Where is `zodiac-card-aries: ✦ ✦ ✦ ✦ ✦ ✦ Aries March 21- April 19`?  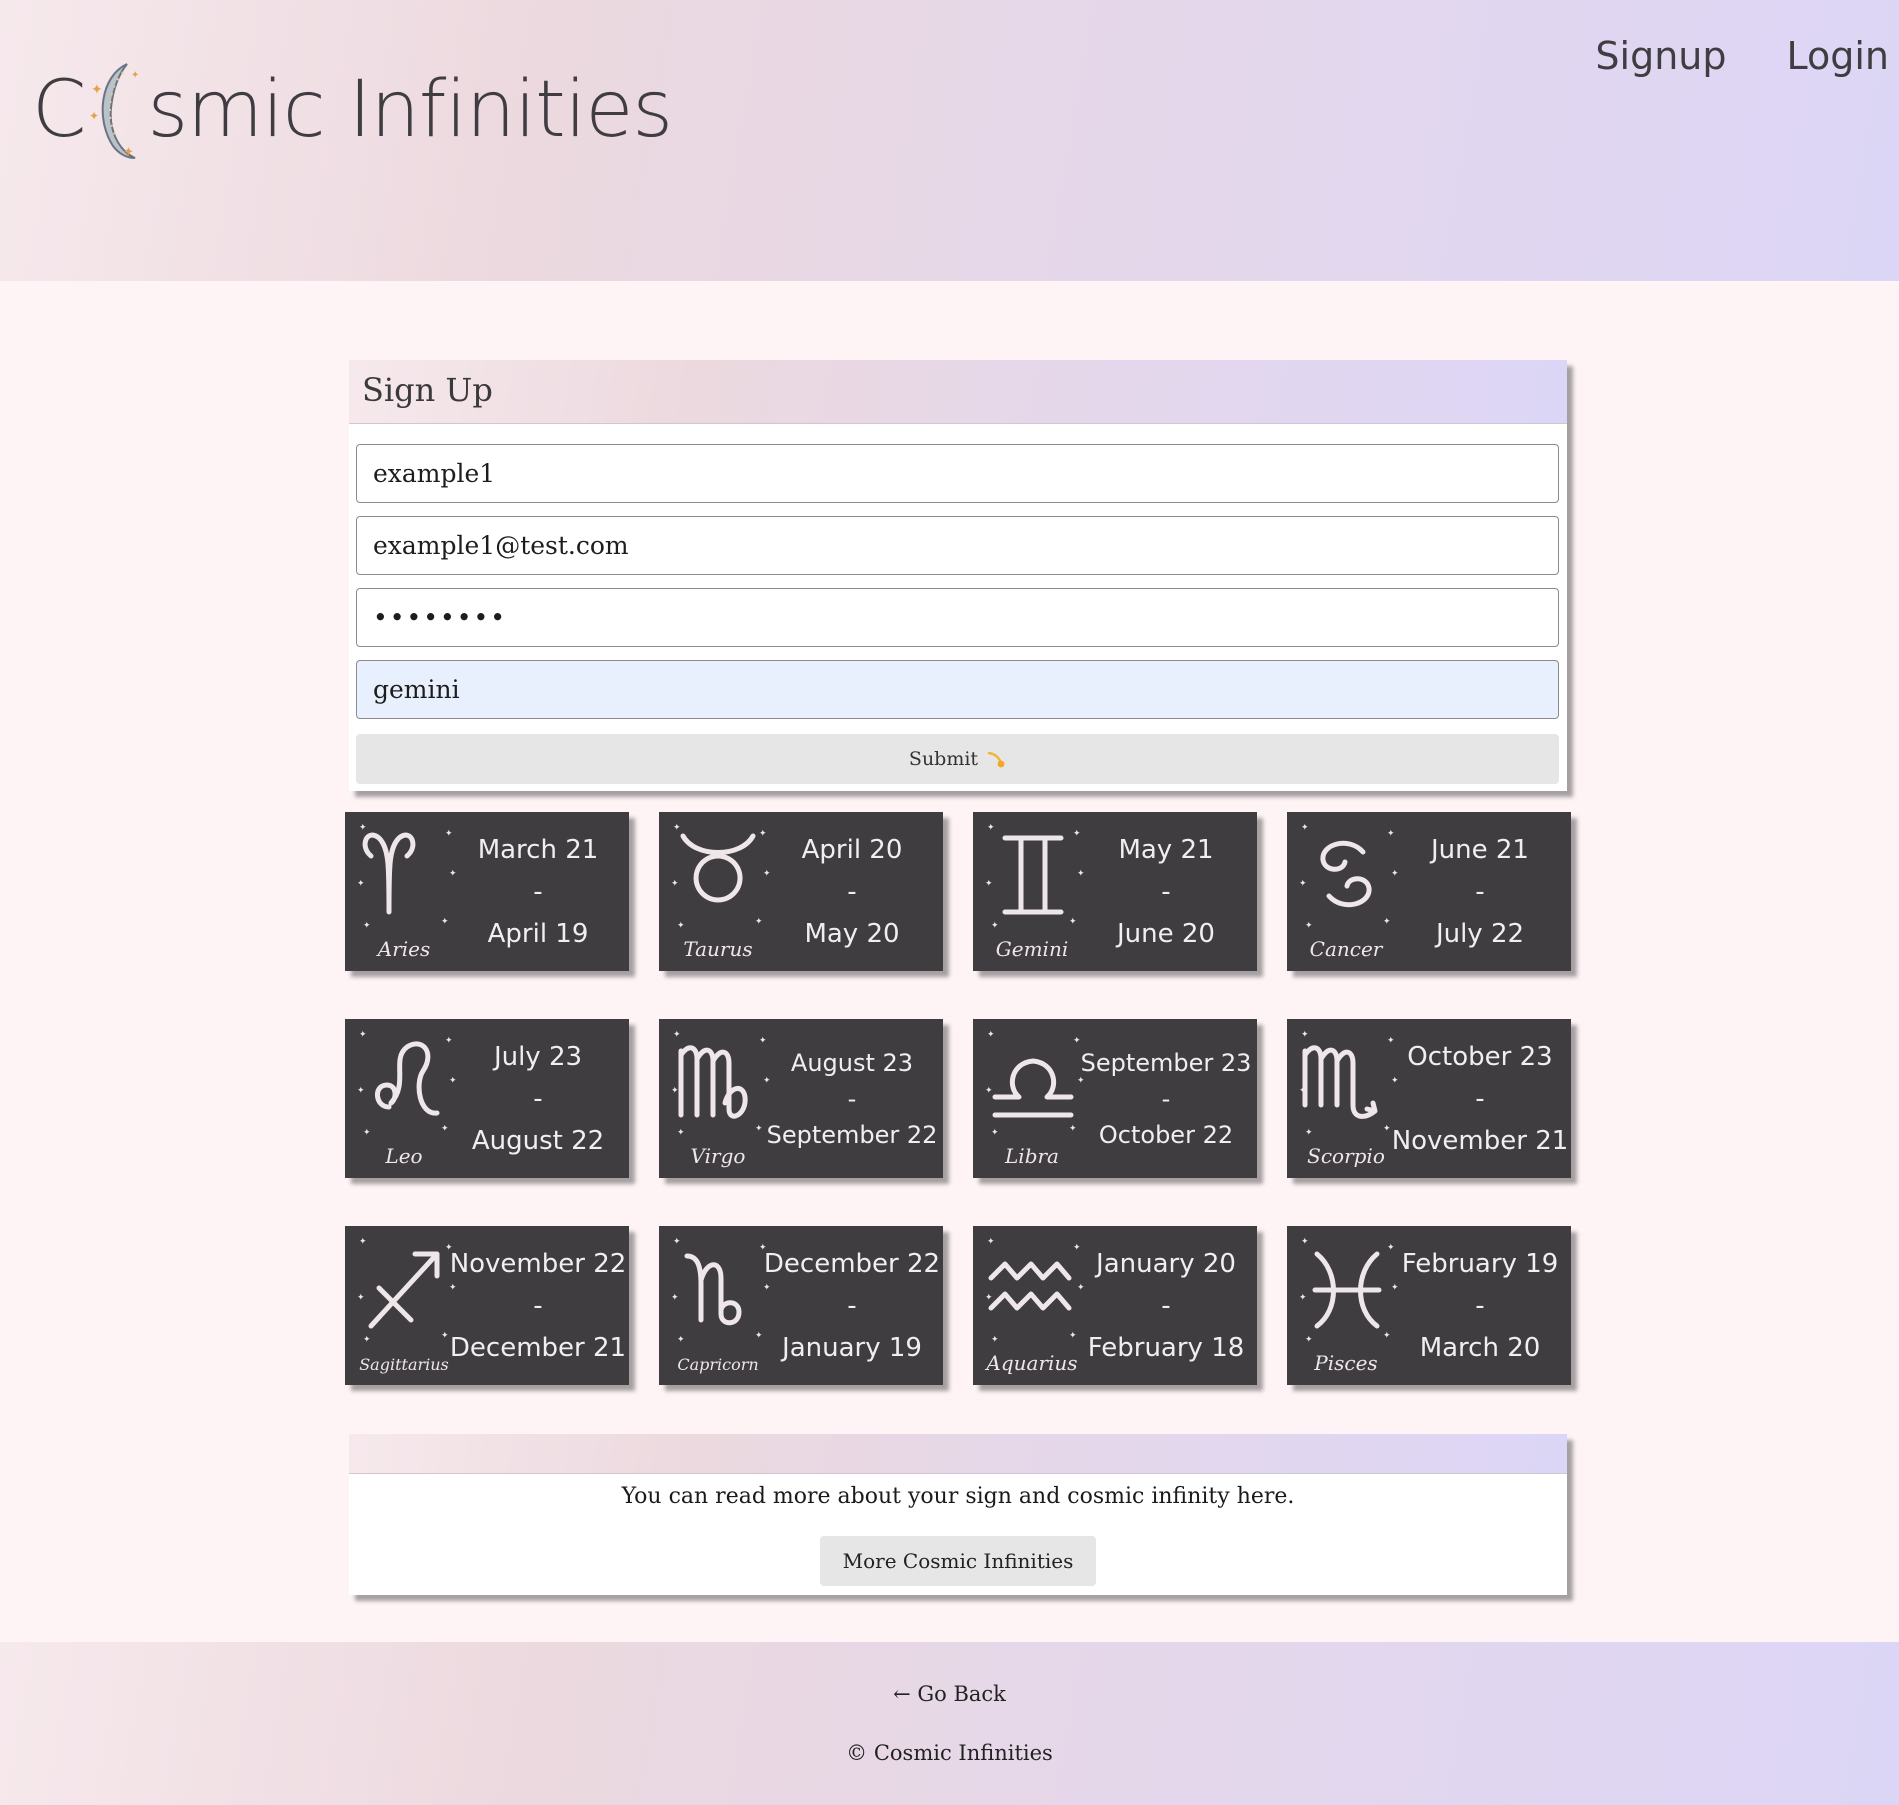
zodiac-card-aries: ✦ ✦ ✦ ✦ ✦ ✦ Aries March 21- April 19 is located at coordinates (487, 891).